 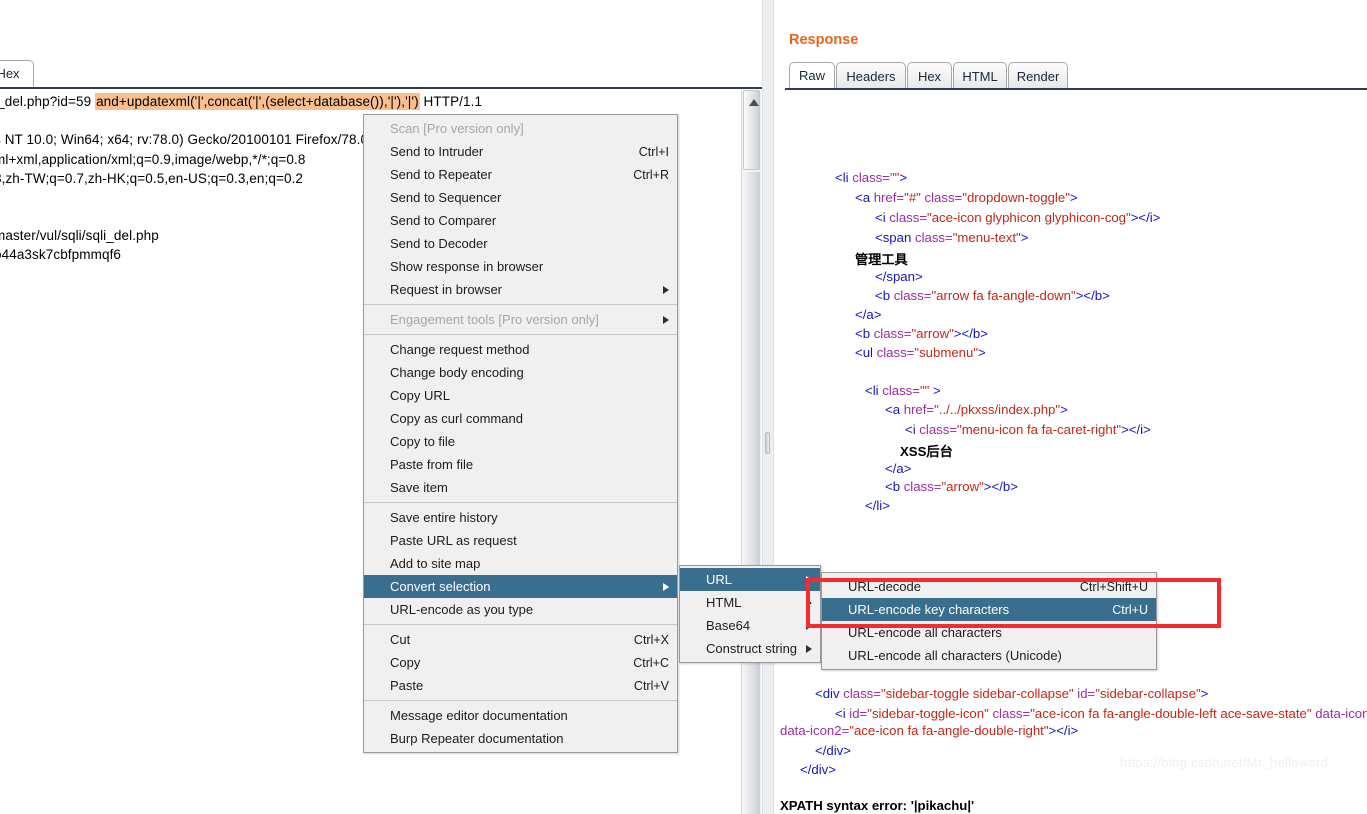 I want to click on convert-submenu-item-label: Base64, so click(x=728, y=625).